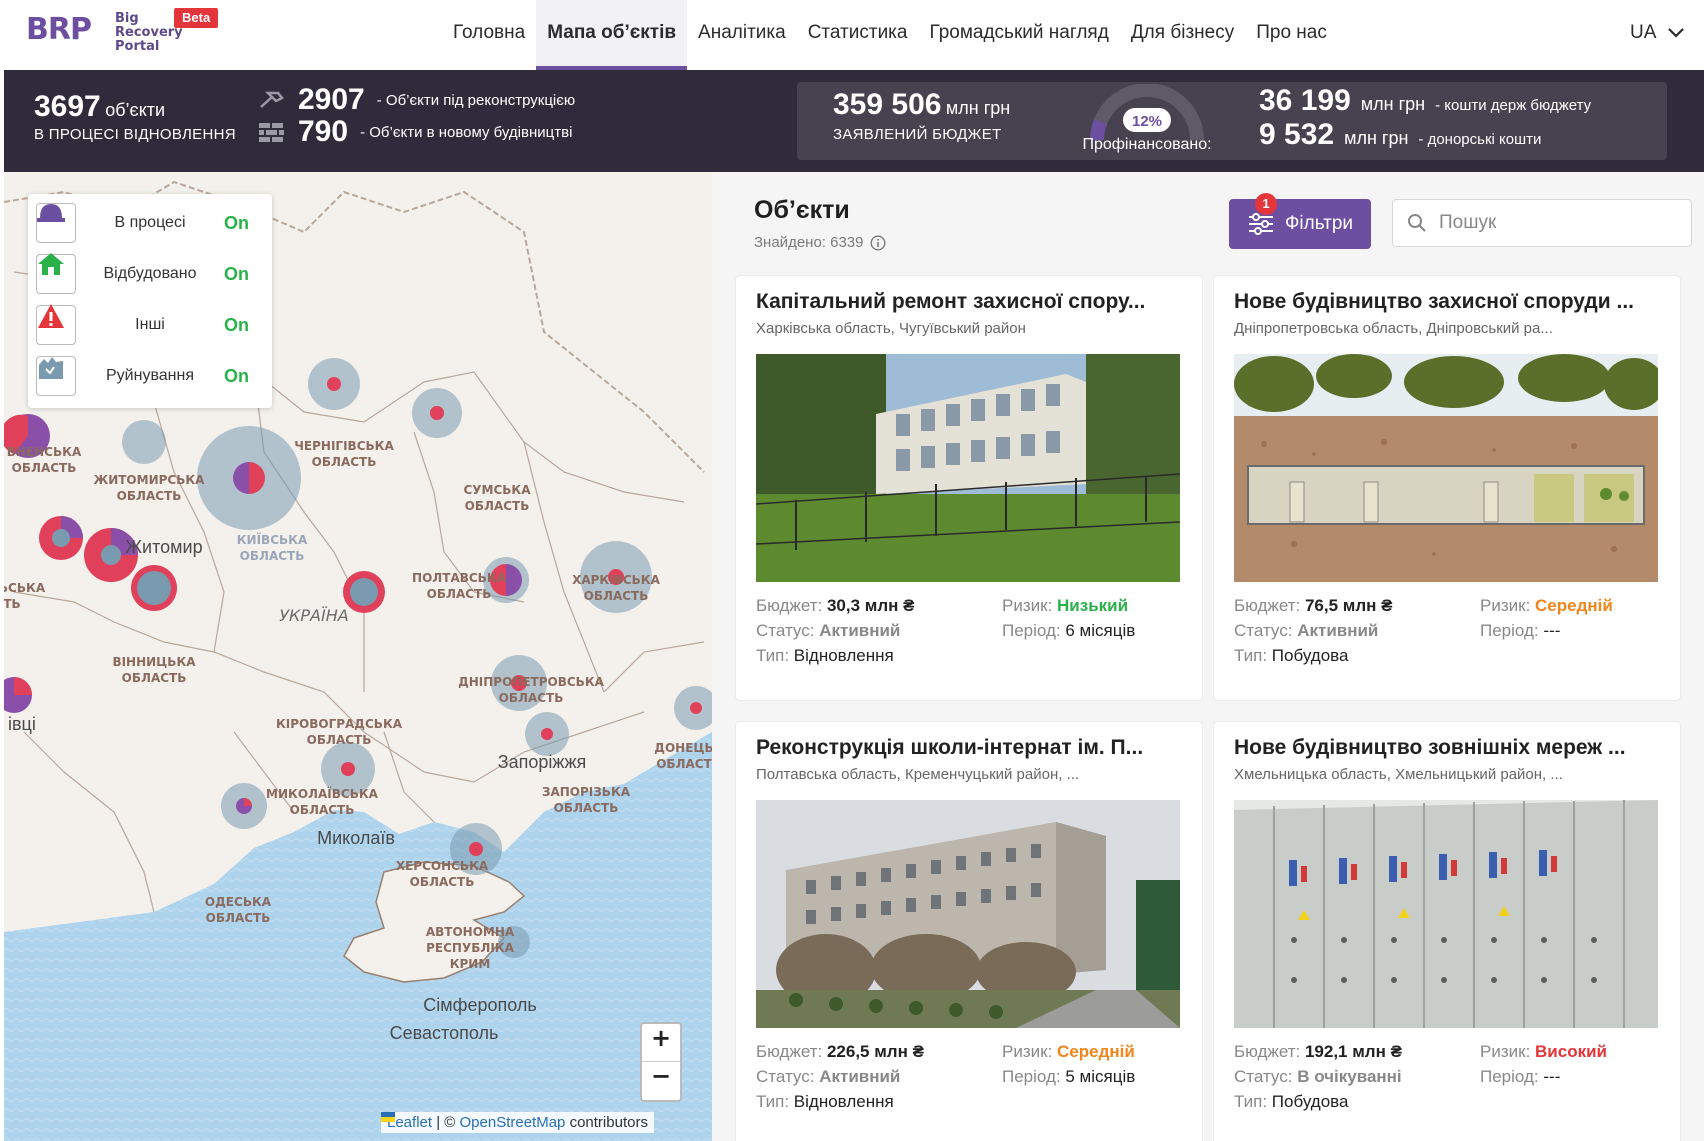 The height and width of the screenshot is (1141, 1704). Describe the element at coordinates (773, 1101) in the screenshot. I see `type-label: Тип:` at that location.